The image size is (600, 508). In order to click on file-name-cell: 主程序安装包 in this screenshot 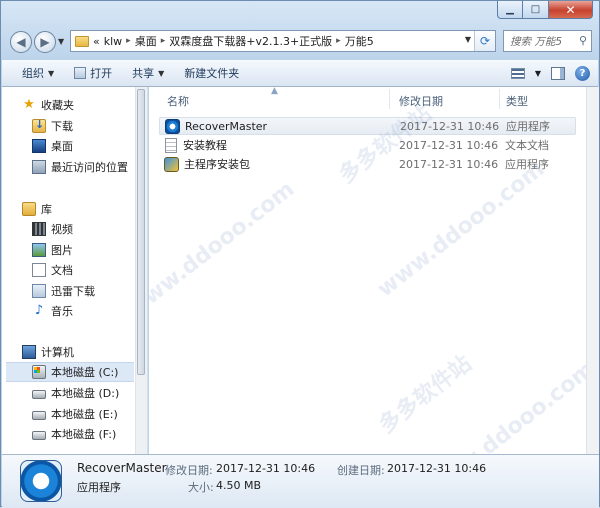, I will do `click(207, 164)`.